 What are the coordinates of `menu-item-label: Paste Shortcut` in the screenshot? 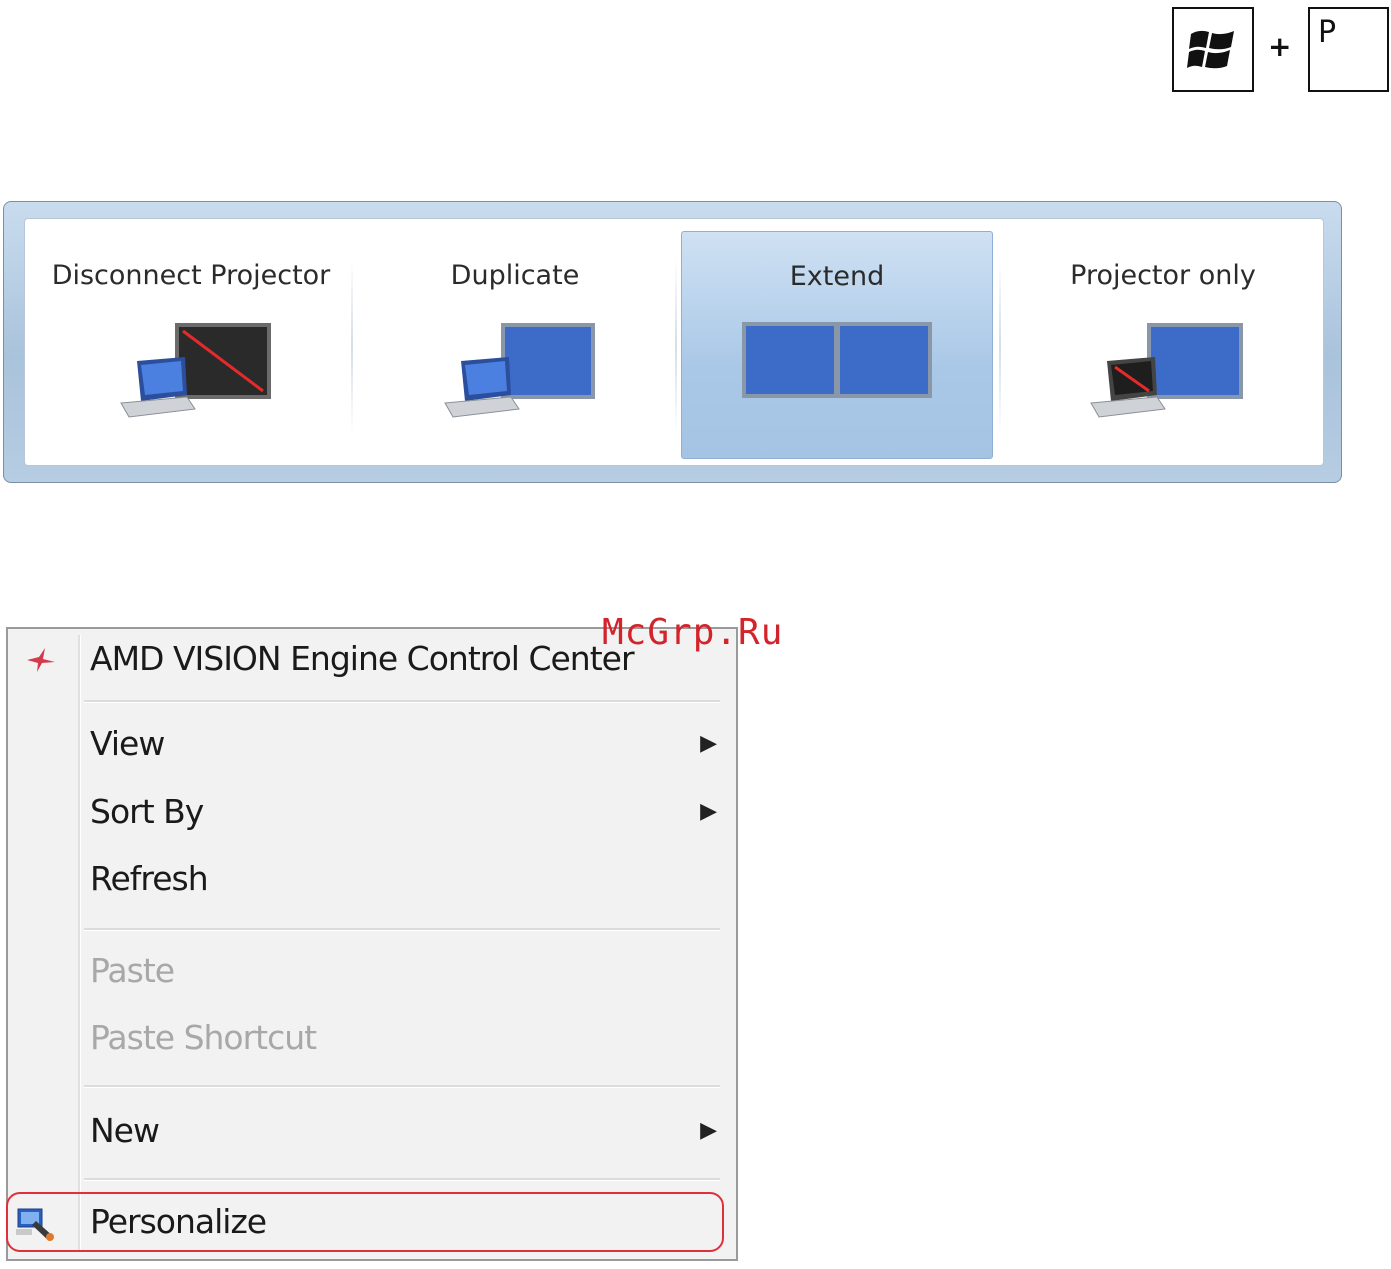 It's located at (203, 1037).